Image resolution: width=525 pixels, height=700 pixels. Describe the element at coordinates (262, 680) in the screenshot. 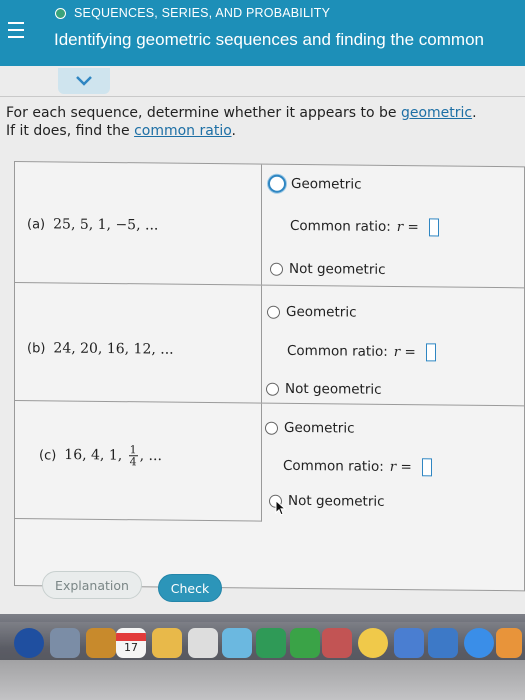

I see `bezel` at that location.